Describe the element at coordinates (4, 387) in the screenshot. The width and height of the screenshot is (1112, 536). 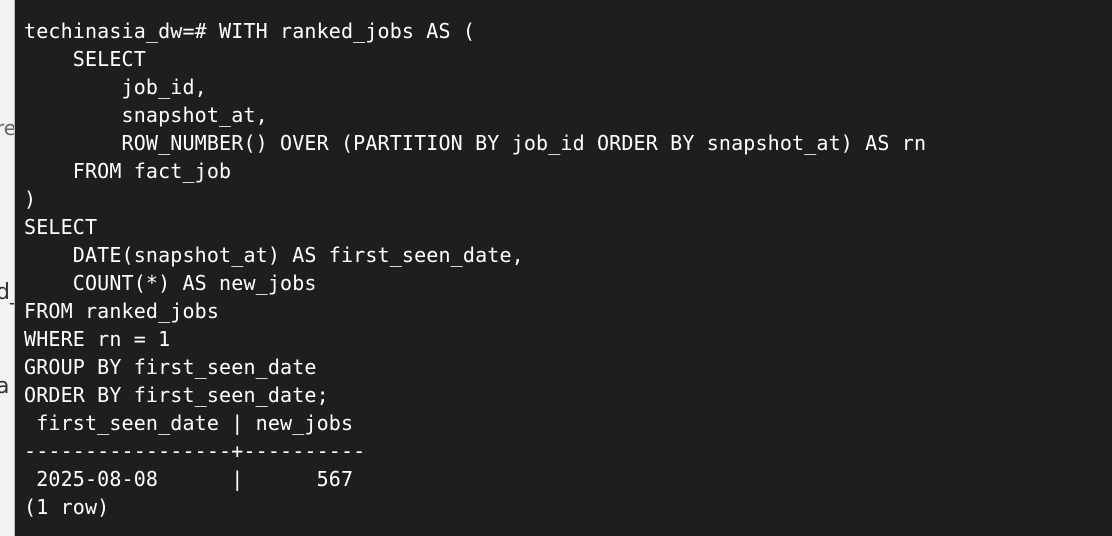
I see `background-text-fragment: a` at that location.